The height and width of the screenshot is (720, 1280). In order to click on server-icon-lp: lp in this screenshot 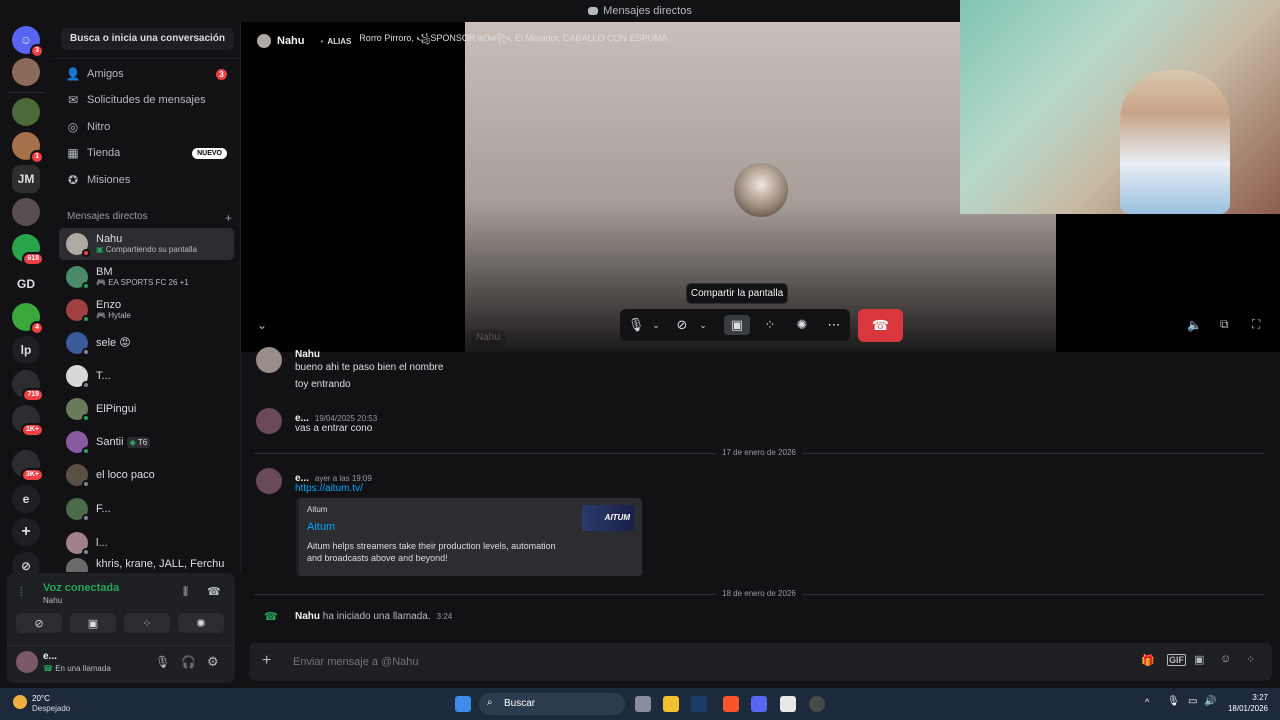, I will do `click(26, 350)`.